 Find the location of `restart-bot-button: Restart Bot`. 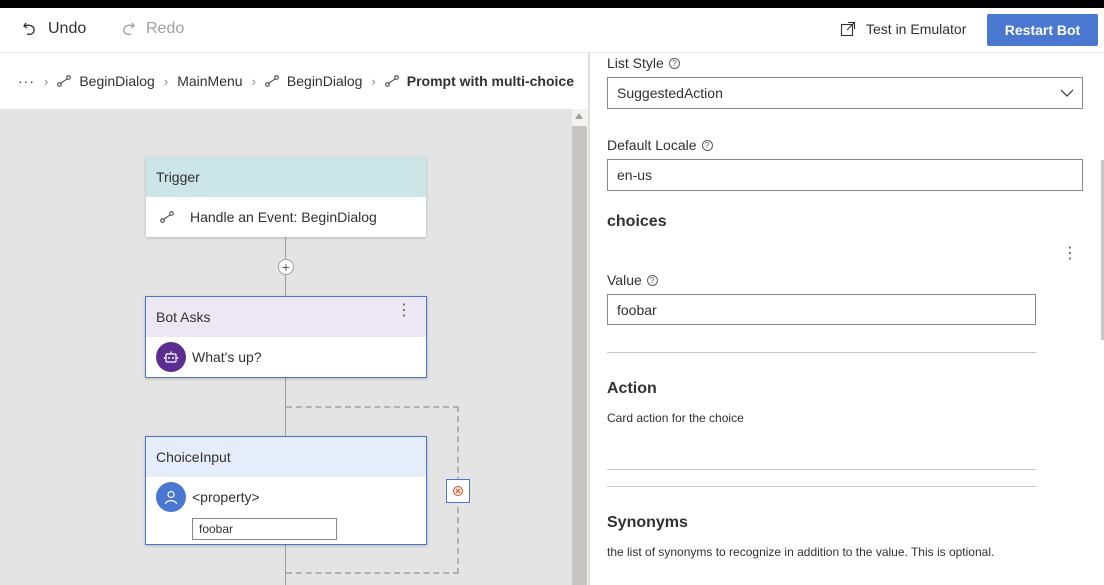

restart-bot-button: Restart Bot is located at coordinates (1042, 30).